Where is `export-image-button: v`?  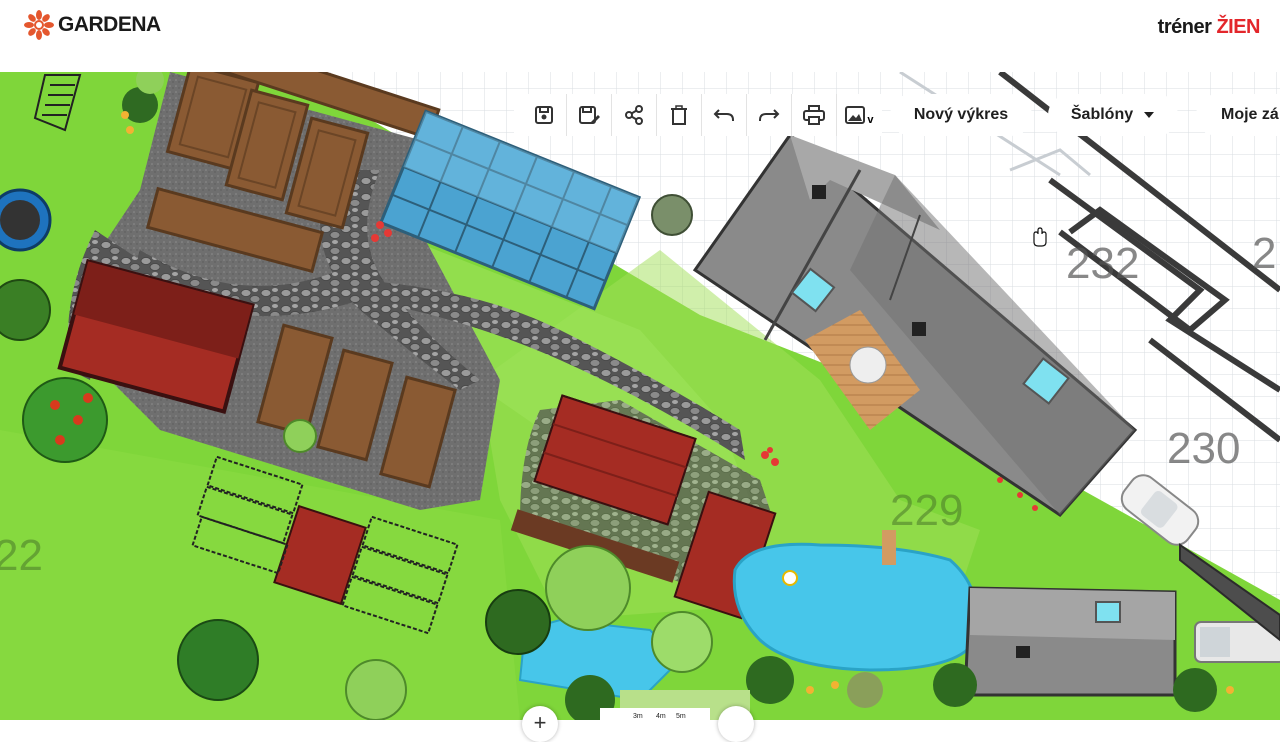
export-image-button: v is located at coordinates (859, 115).